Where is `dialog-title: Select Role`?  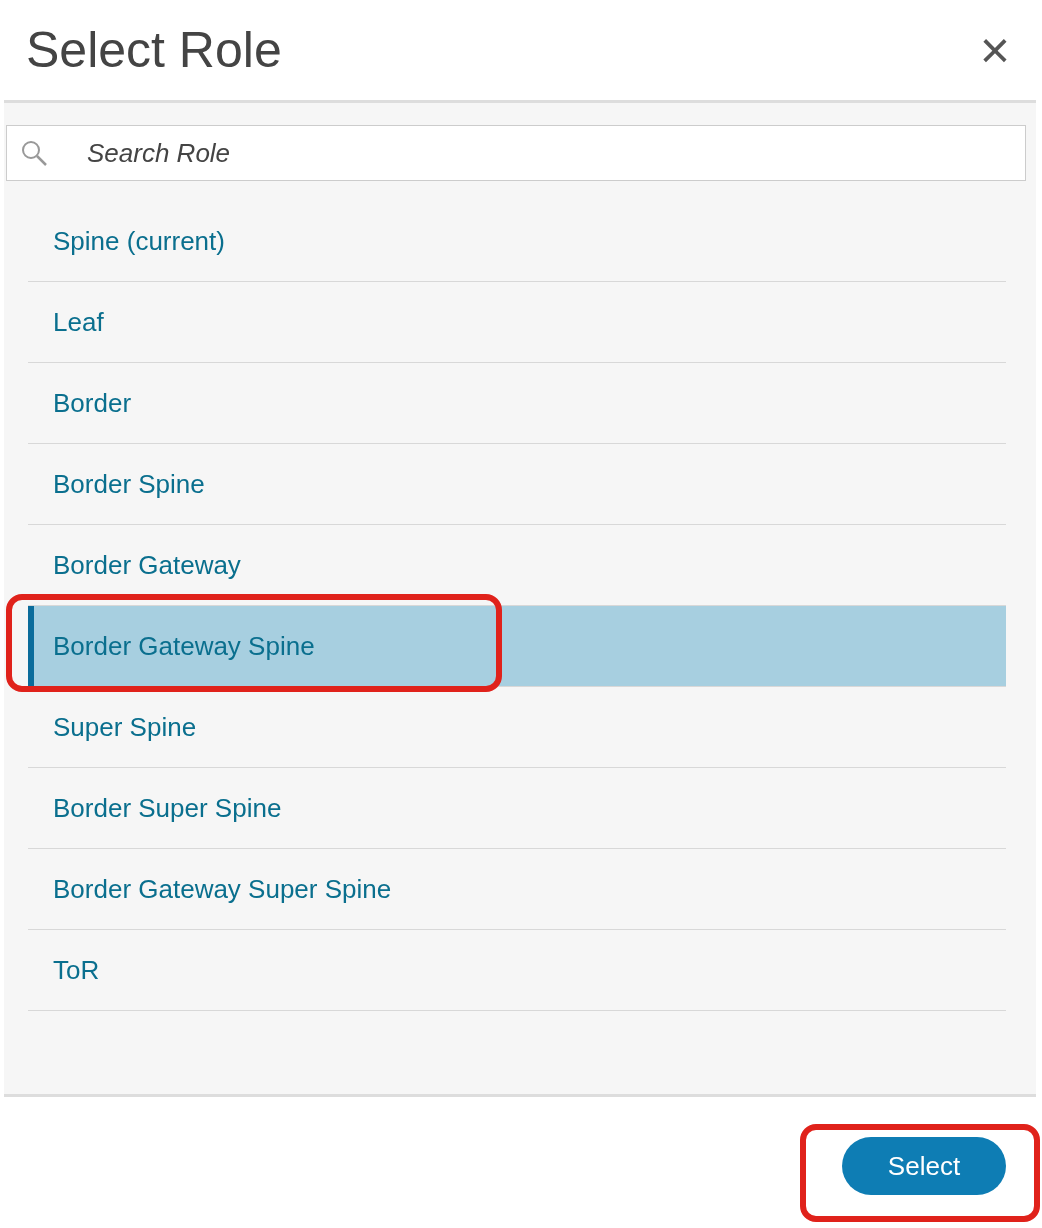
dialog-title: Select Role is located at coordinates (154, 50).